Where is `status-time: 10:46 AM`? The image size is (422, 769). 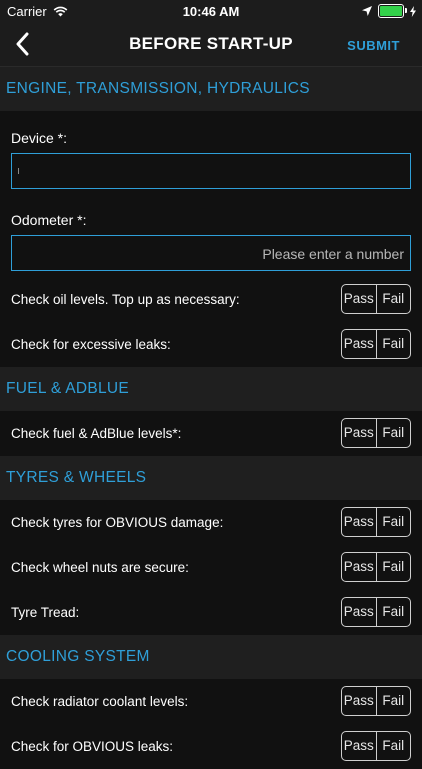 status-time: 10:46 AM is located at coordinates (211, 11).